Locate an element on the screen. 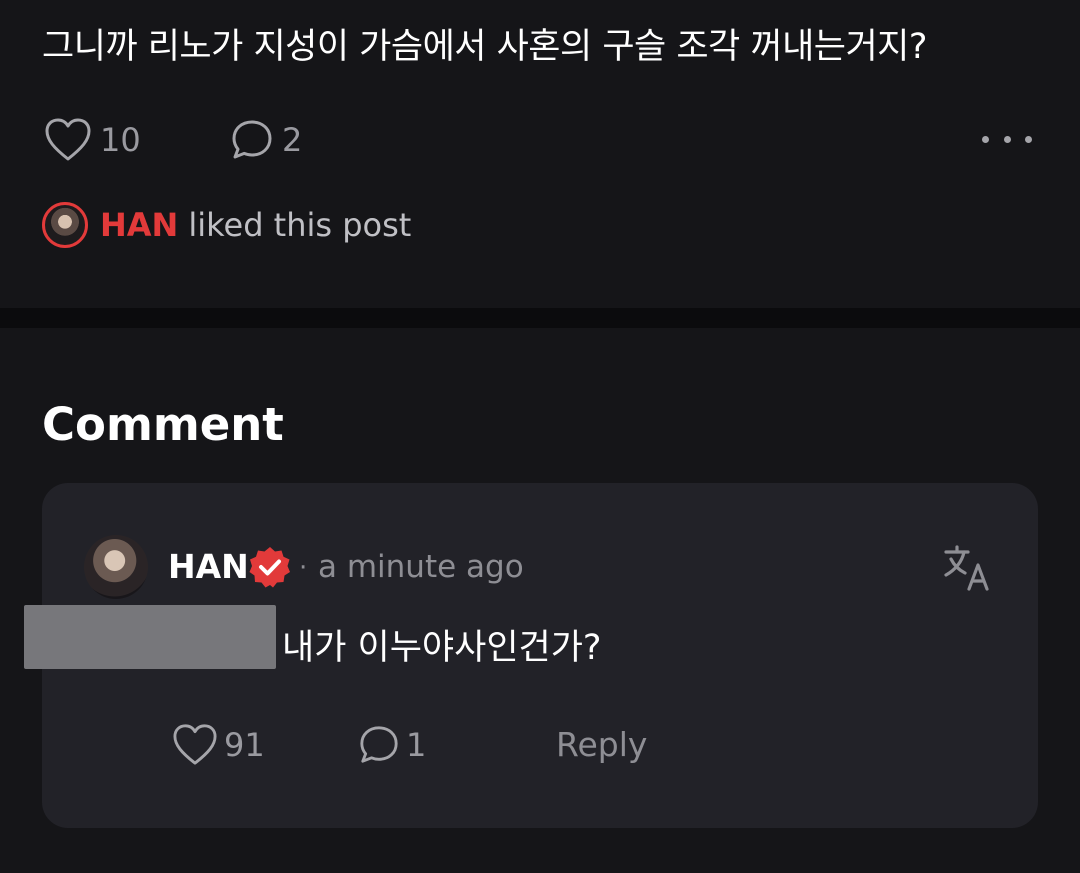 This screenshot has width=1080, height=873. comment-reply-count-button: 1 is located at coordinates (392, 745).